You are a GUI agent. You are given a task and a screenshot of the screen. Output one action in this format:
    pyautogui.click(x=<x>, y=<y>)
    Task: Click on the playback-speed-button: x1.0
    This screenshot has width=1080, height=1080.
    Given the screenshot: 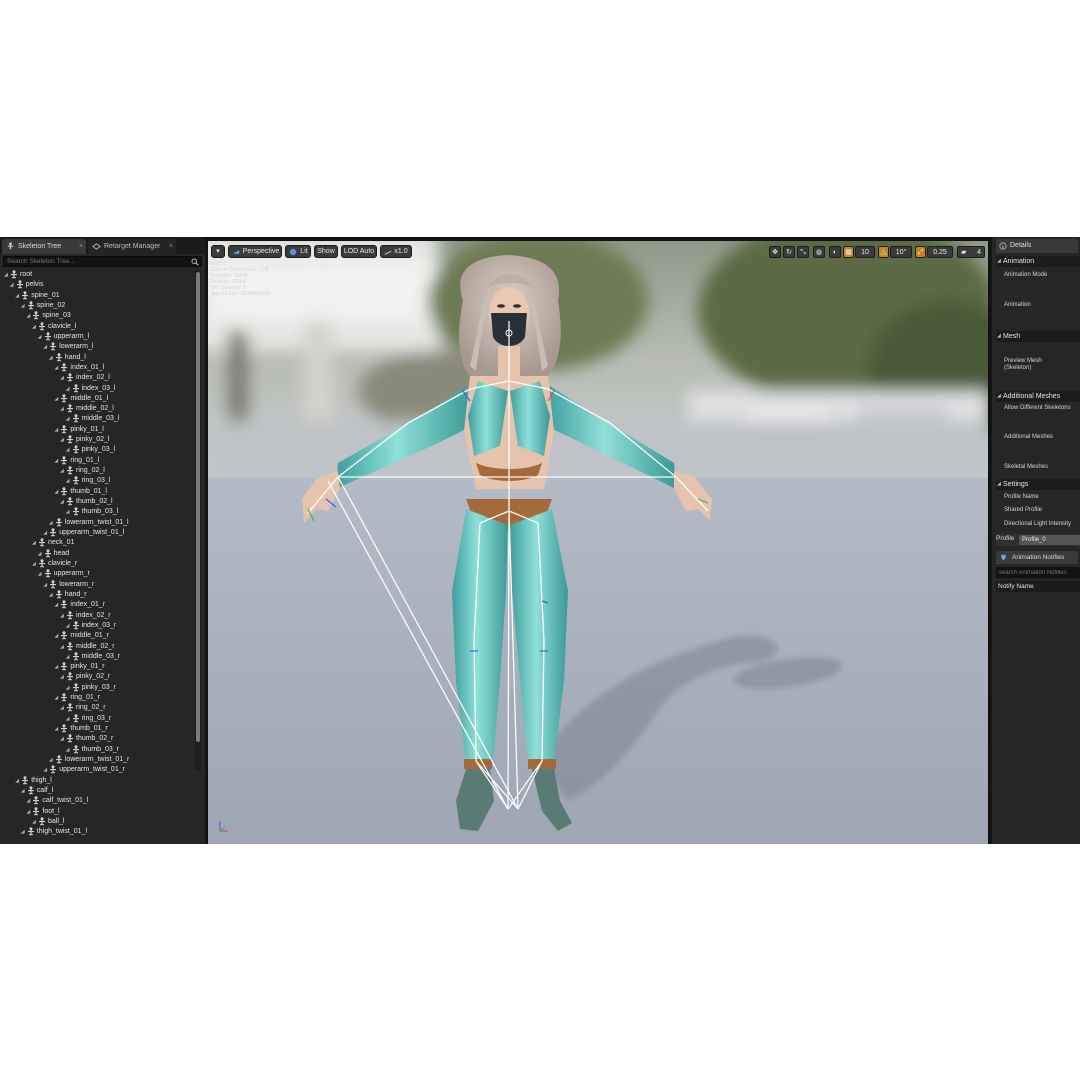 What is the action you would take?
    pyautogui.click(x=396, y=251)
    